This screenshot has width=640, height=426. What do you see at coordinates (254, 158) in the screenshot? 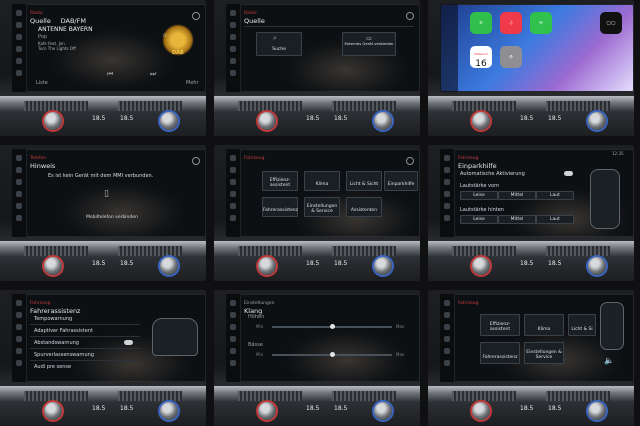
I see `section-label: Fahrzeug` at bounding box center [254, 158].